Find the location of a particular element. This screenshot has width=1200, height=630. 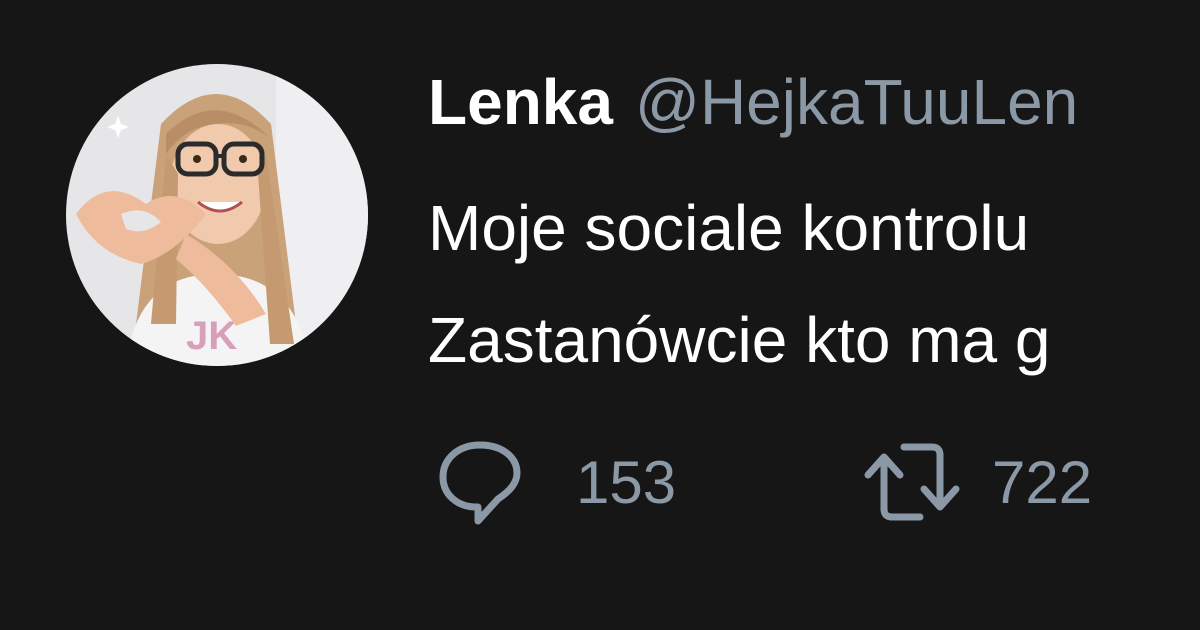

retweet-count: 722 is located at coordinates (1042, 482).